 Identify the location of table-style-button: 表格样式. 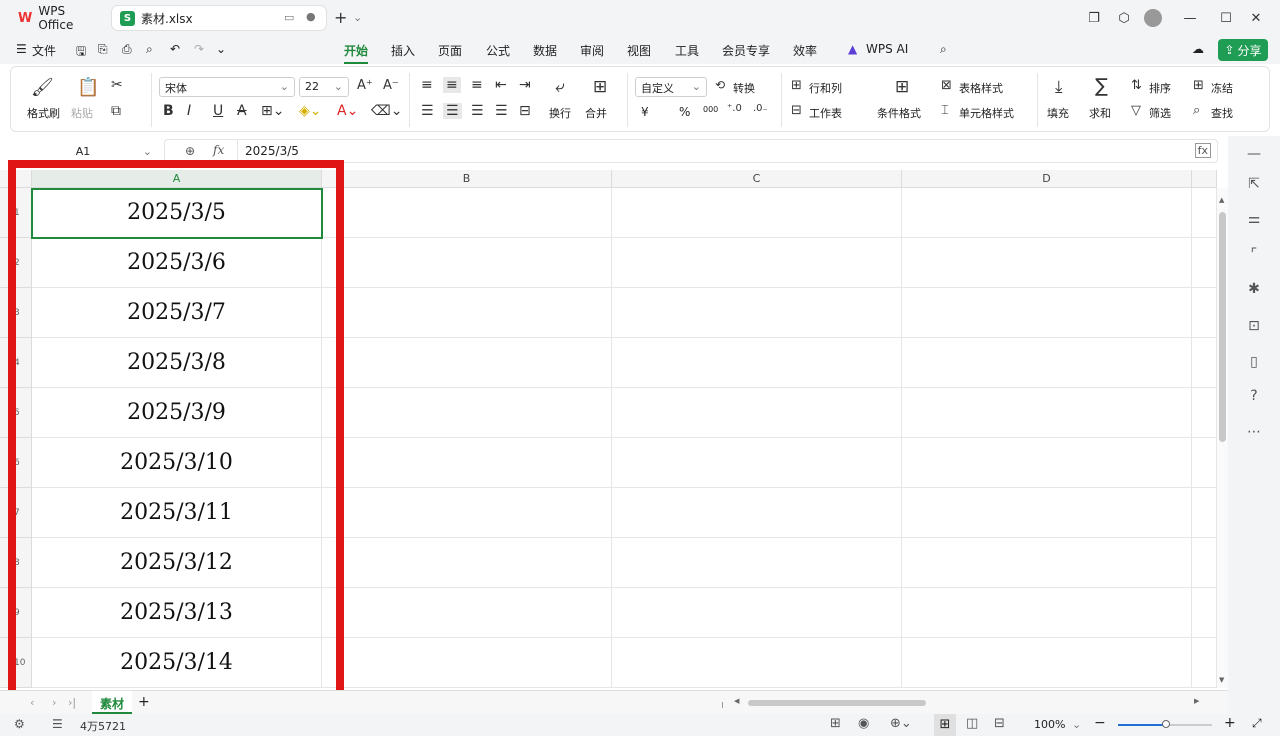
(981, 88).